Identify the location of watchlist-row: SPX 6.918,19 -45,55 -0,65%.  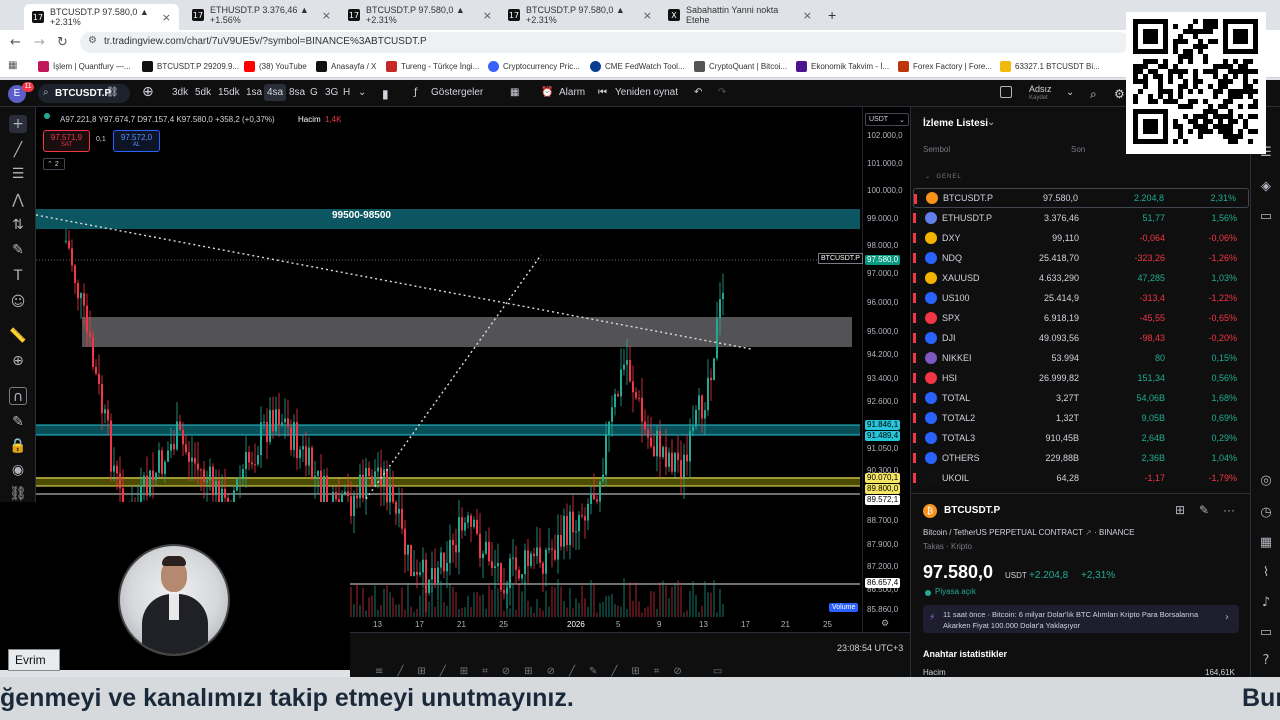
(1081, 318).